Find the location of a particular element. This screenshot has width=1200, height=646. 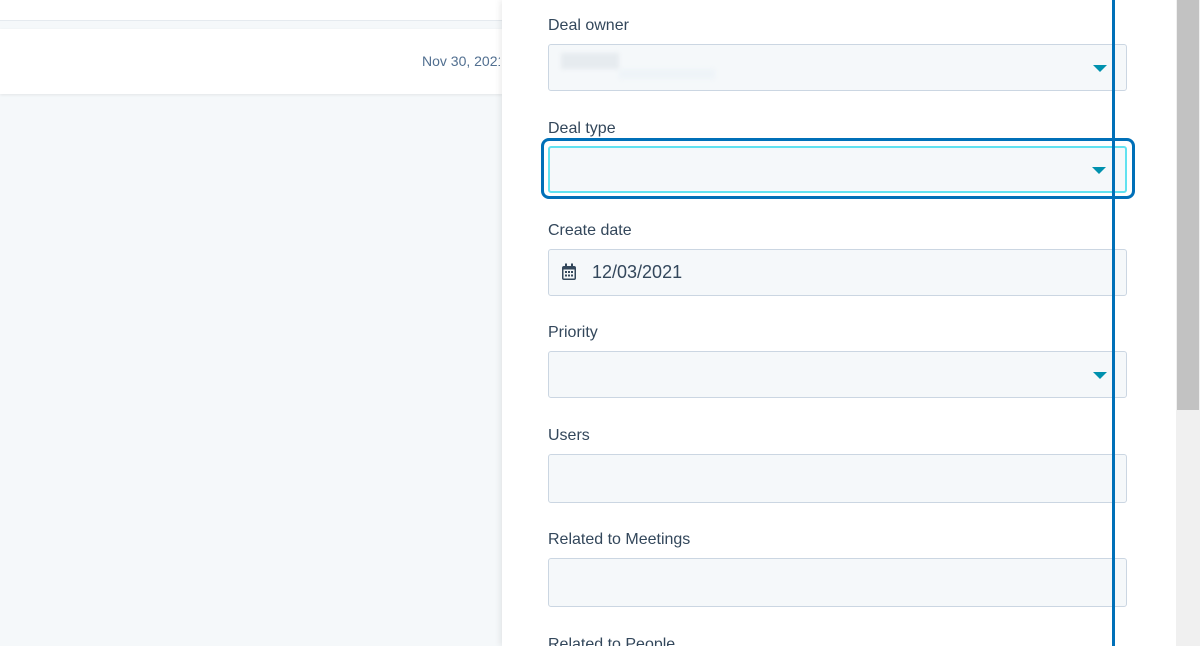

users-input is located at coordinates (837, 478).